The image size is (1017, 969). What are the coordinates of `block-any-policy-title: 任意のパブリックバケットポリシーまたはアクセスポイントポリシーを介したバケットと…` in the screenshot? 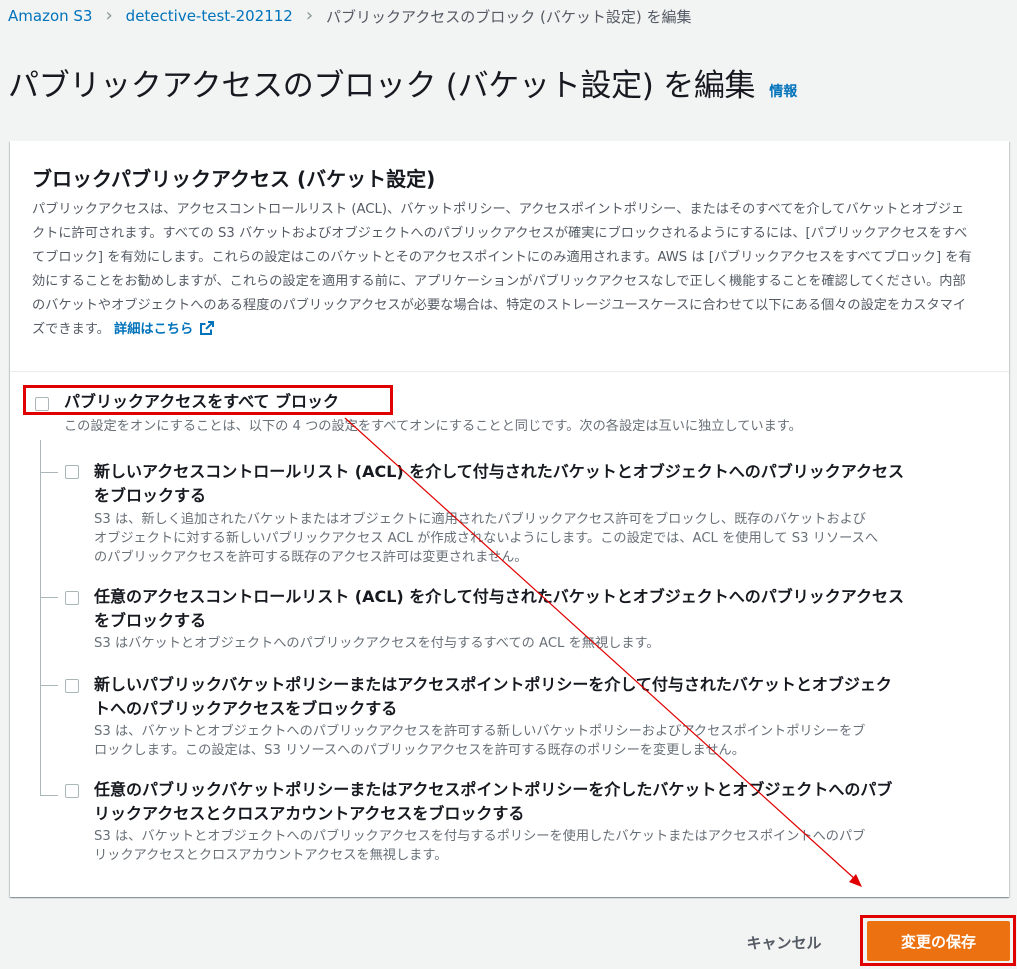 It's located at (493, 802).